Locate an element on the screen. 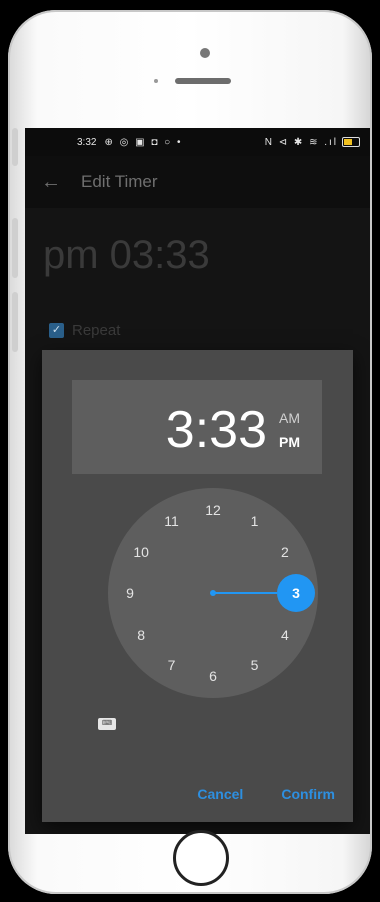 This screenshot has height=902, width=380. clock-face: 12 1 2 3 4 5 6 7 8 9 10 11 is located at coordinates (213, 593).